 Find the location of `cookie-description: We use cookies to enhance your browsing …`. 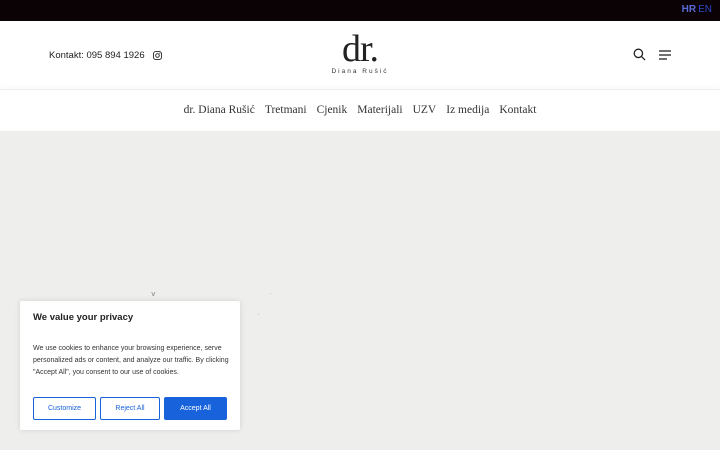

cookie-description: We use cookies to enhance your browsing … is located at coordinates (131, 360).